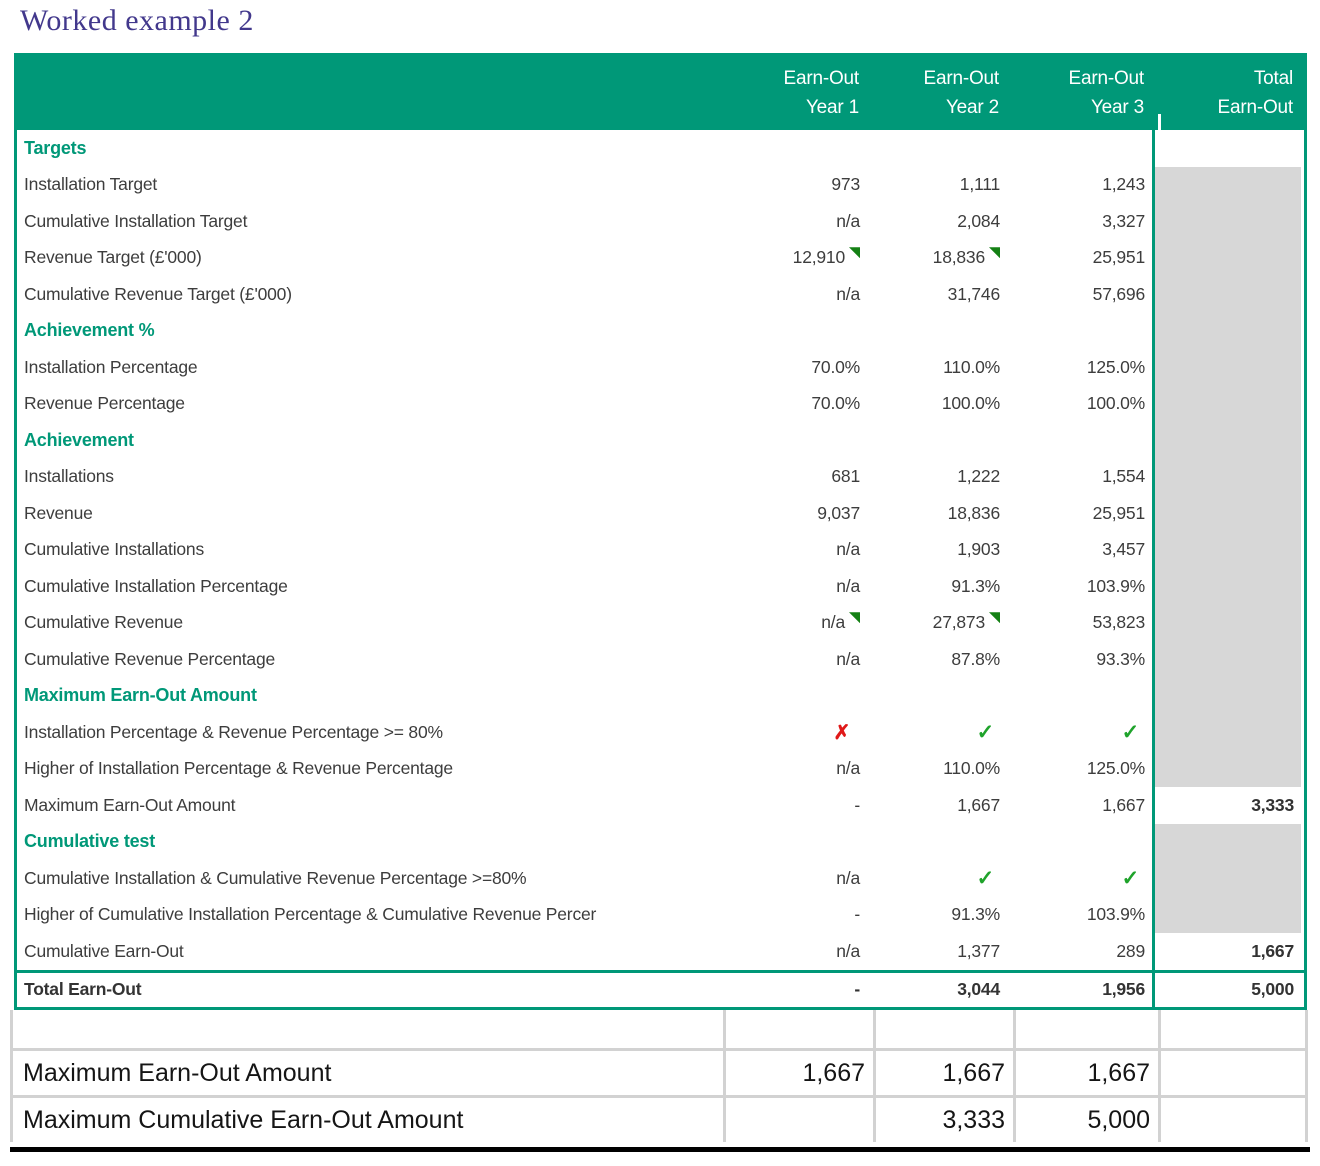 The height and width of the screenshot is (1166, 1320). I want to click on summary-cell-1: 1,667, so click(801, 1073).